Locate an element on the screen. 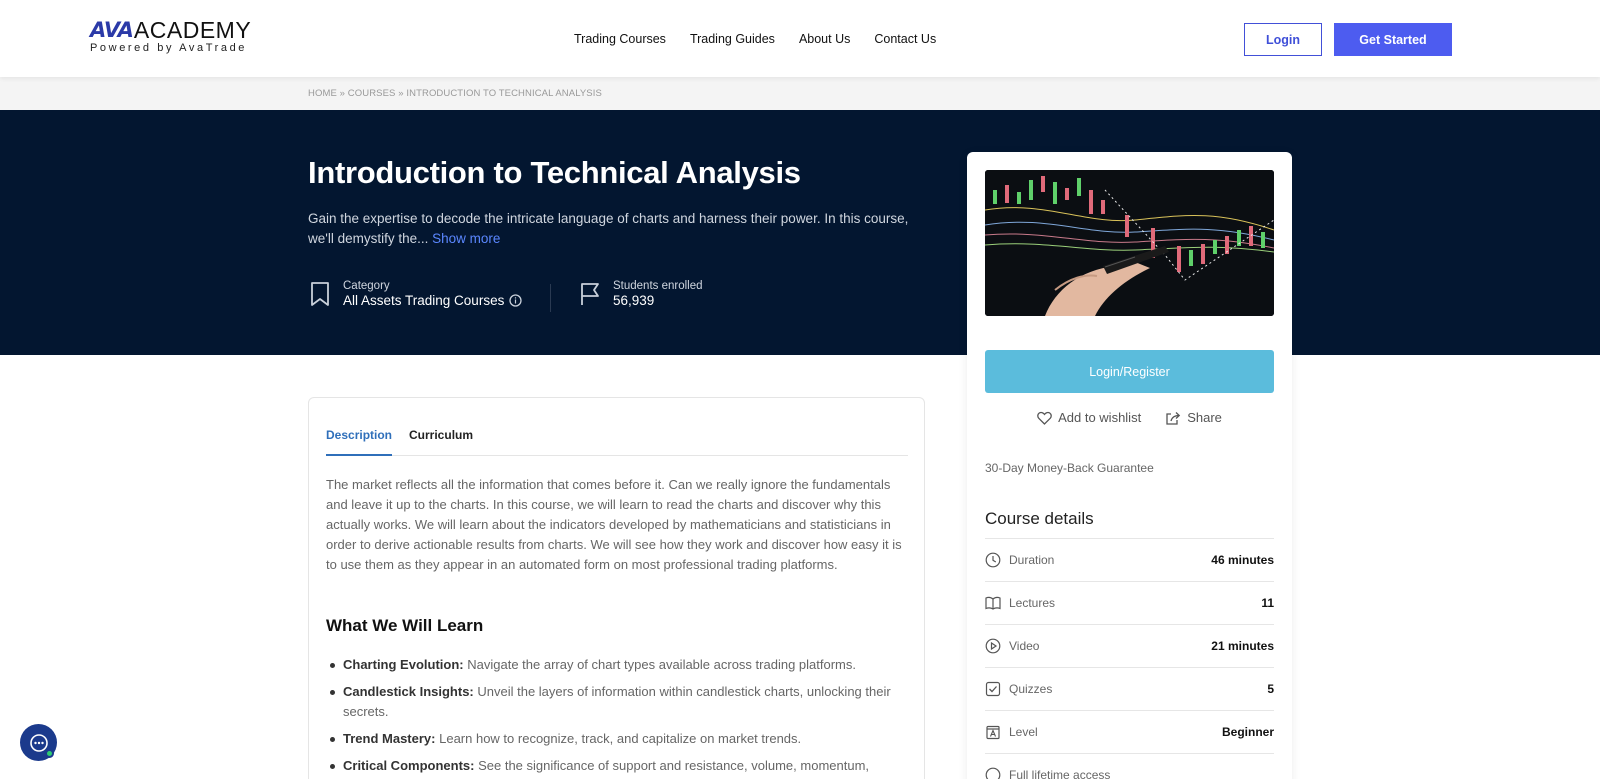 This screenshot has height=779, width=1600. category-meta: Category All Assets Trading Courses is located at coordinates (415, 294).